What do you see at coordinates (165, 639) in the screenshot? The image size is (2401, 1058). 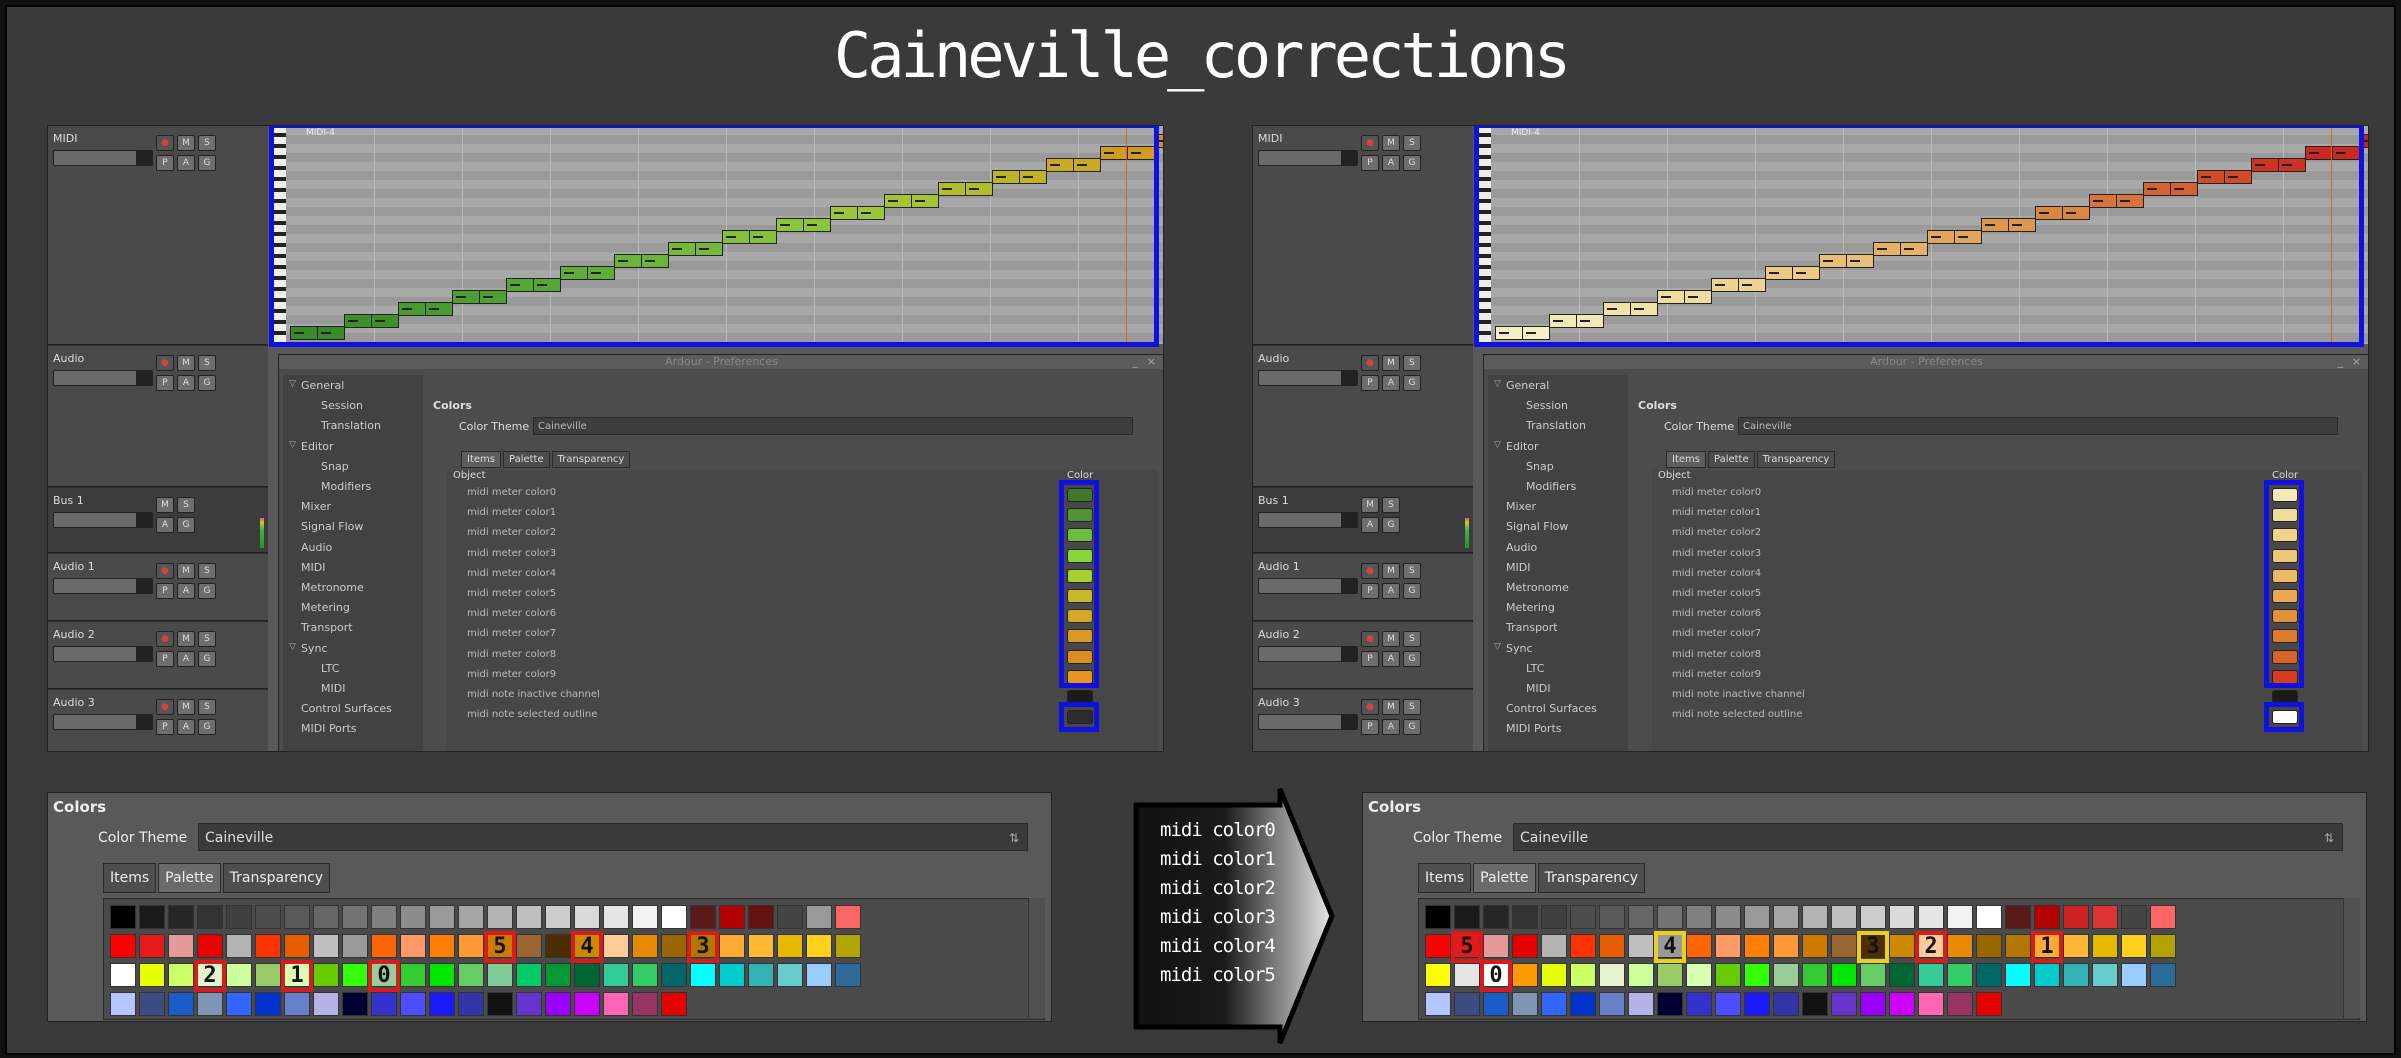 I see `record-button: ●` at bounding box center [165, 639].